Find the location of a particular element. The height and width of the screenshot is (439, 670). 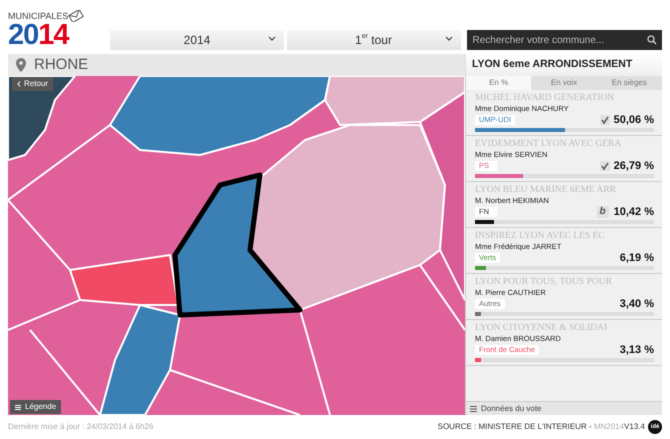

back-button: Retour is located at coordinates (33, 84).